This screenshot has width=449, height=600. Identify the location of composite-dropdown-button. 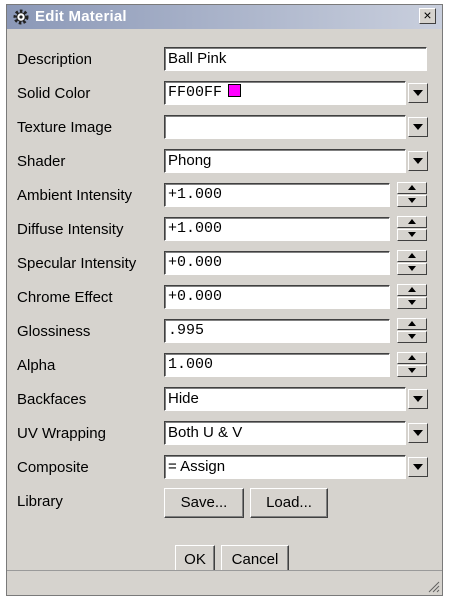
(418, 467).